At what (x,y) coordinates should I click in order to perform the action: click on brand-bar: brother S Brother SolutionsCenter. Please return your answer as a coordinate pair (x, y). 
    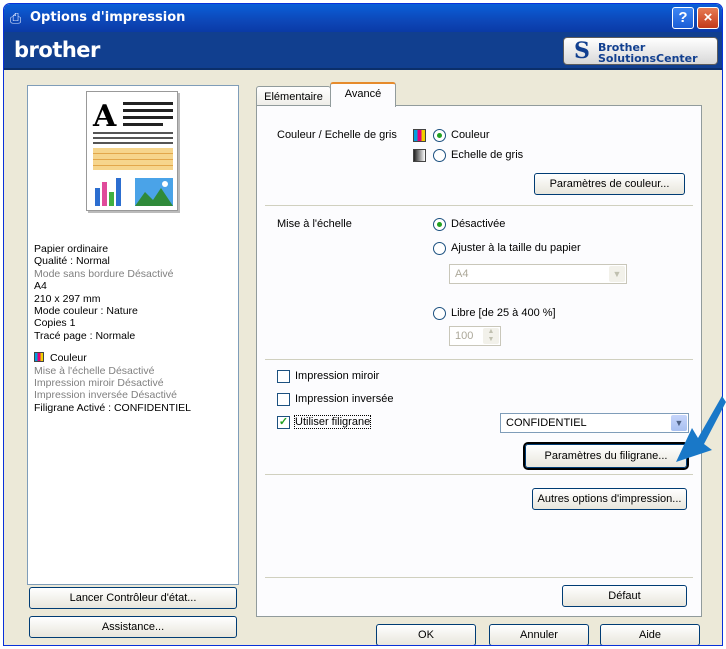
    Looking at the image, I should click on (363, 51).